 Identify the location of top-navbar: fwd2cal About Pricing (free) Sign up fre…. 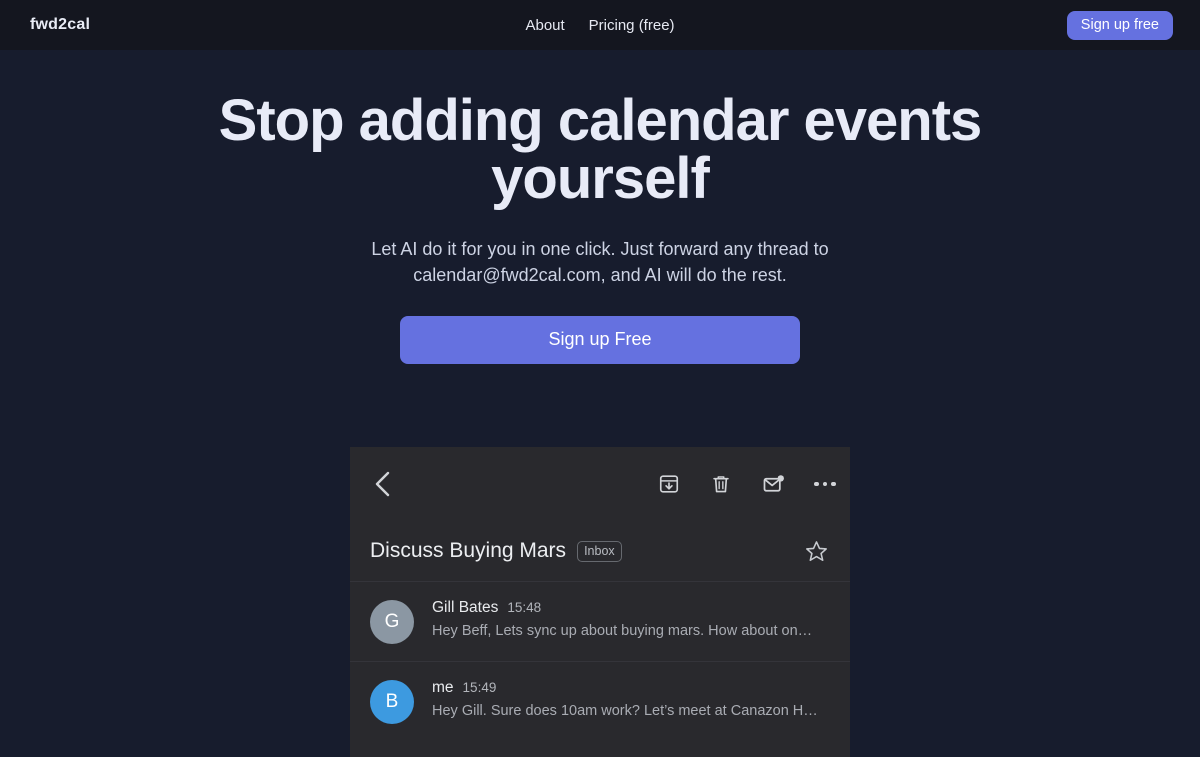
(600, 25).